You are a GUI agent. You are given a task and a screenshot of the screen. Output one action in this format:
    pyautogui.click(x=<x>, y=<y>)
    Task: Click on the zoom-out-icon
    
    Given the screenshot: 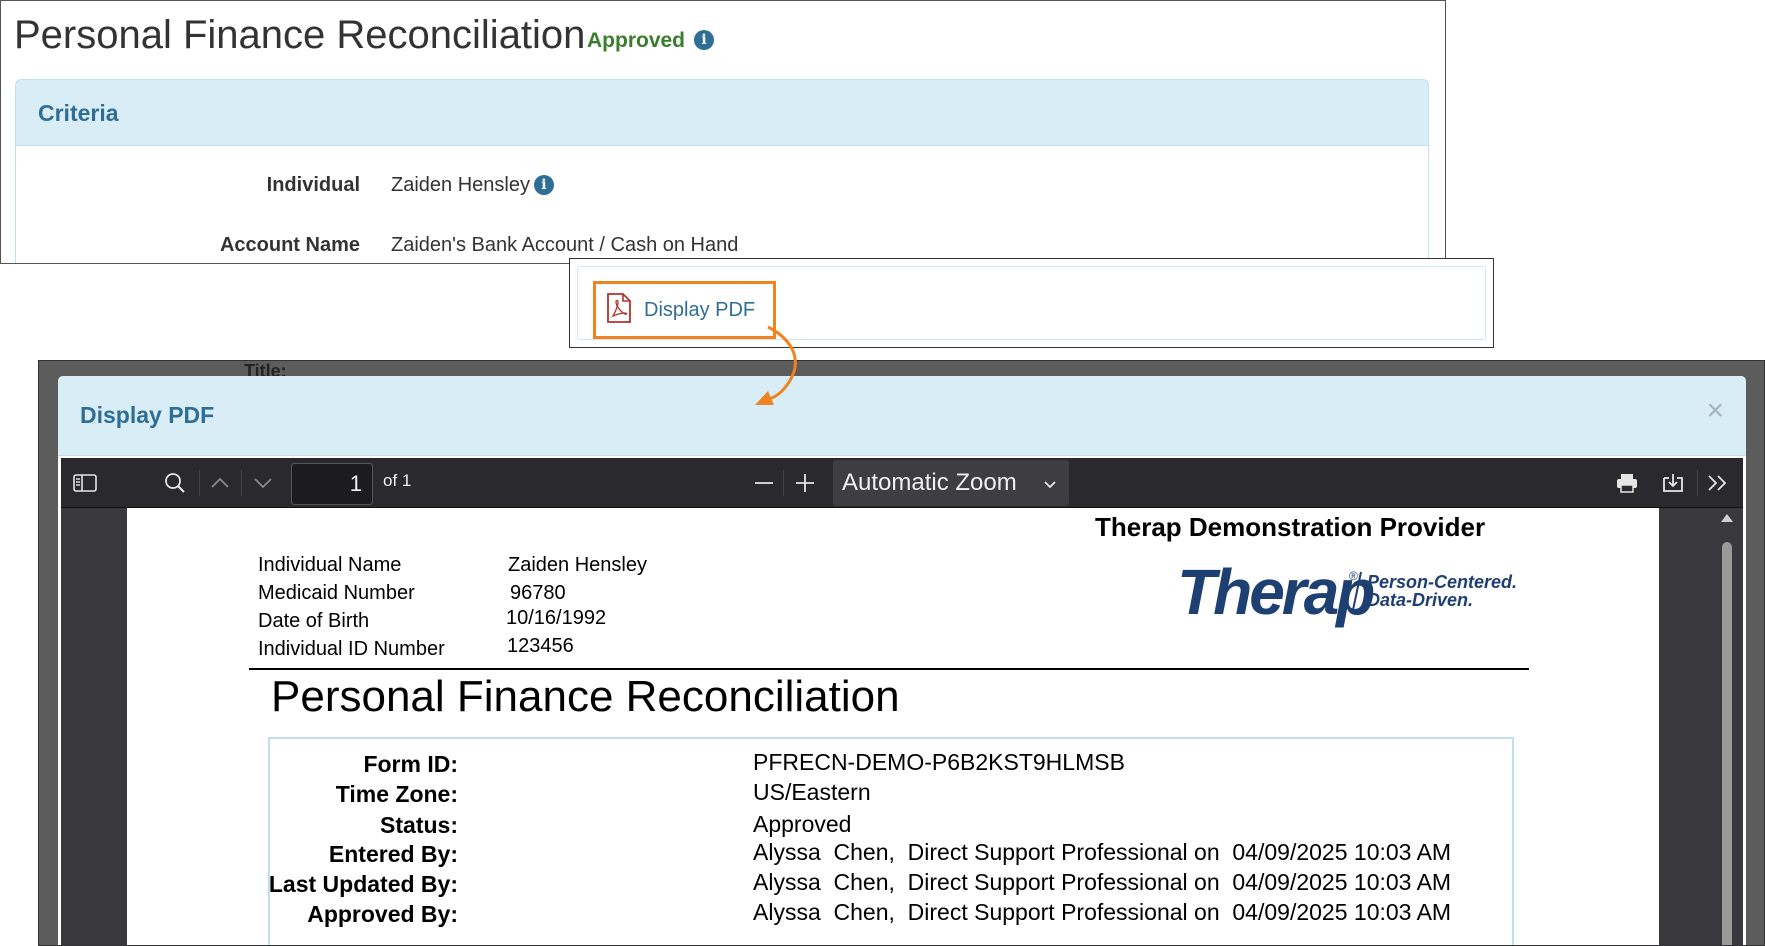 What is the action you would take?
    pyautogui.click(x=764, y=483)
    